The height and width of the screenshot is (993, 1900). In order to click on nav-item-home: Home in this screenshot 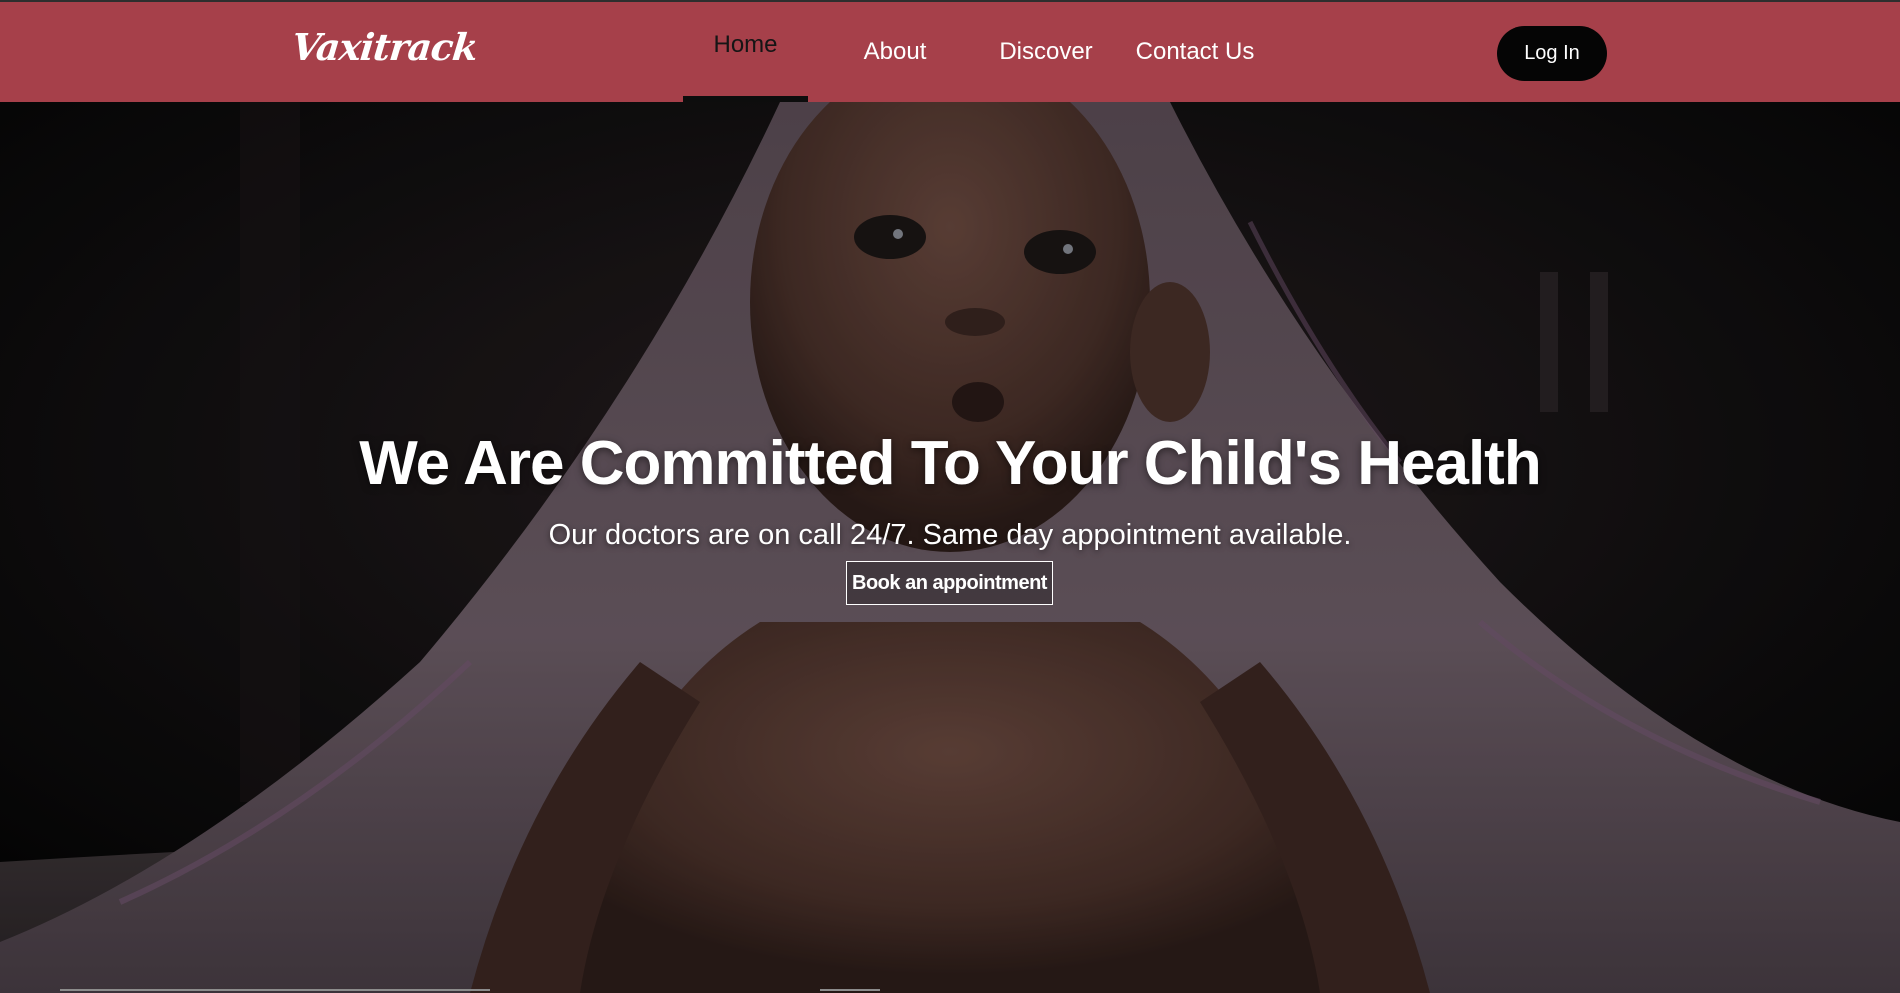, I will do `click(745, 52)`.